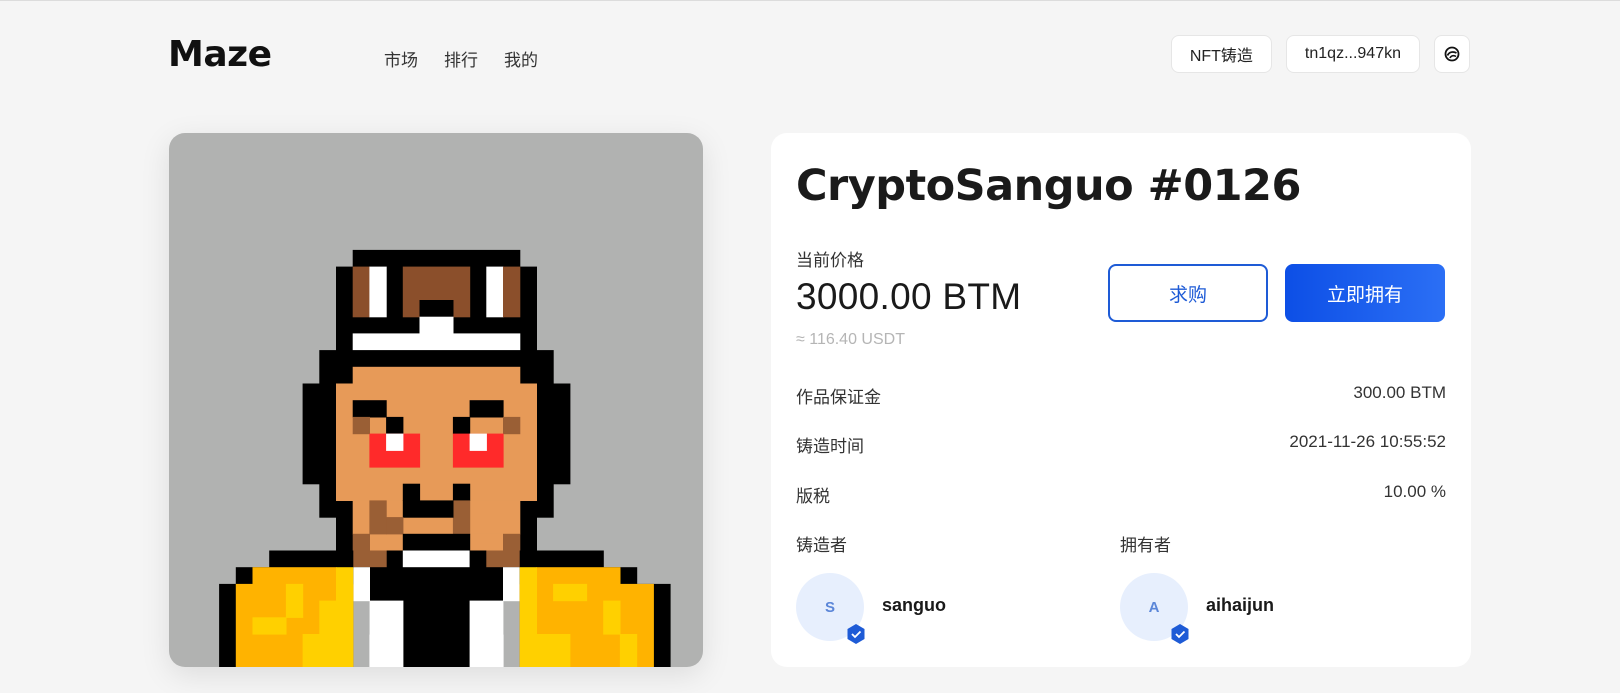 The image size is (1620, 693). Describe the element at coordinates (1048, 186) in the screenshot. I see `nft-title: CryptoSanguo #0126` at that location.